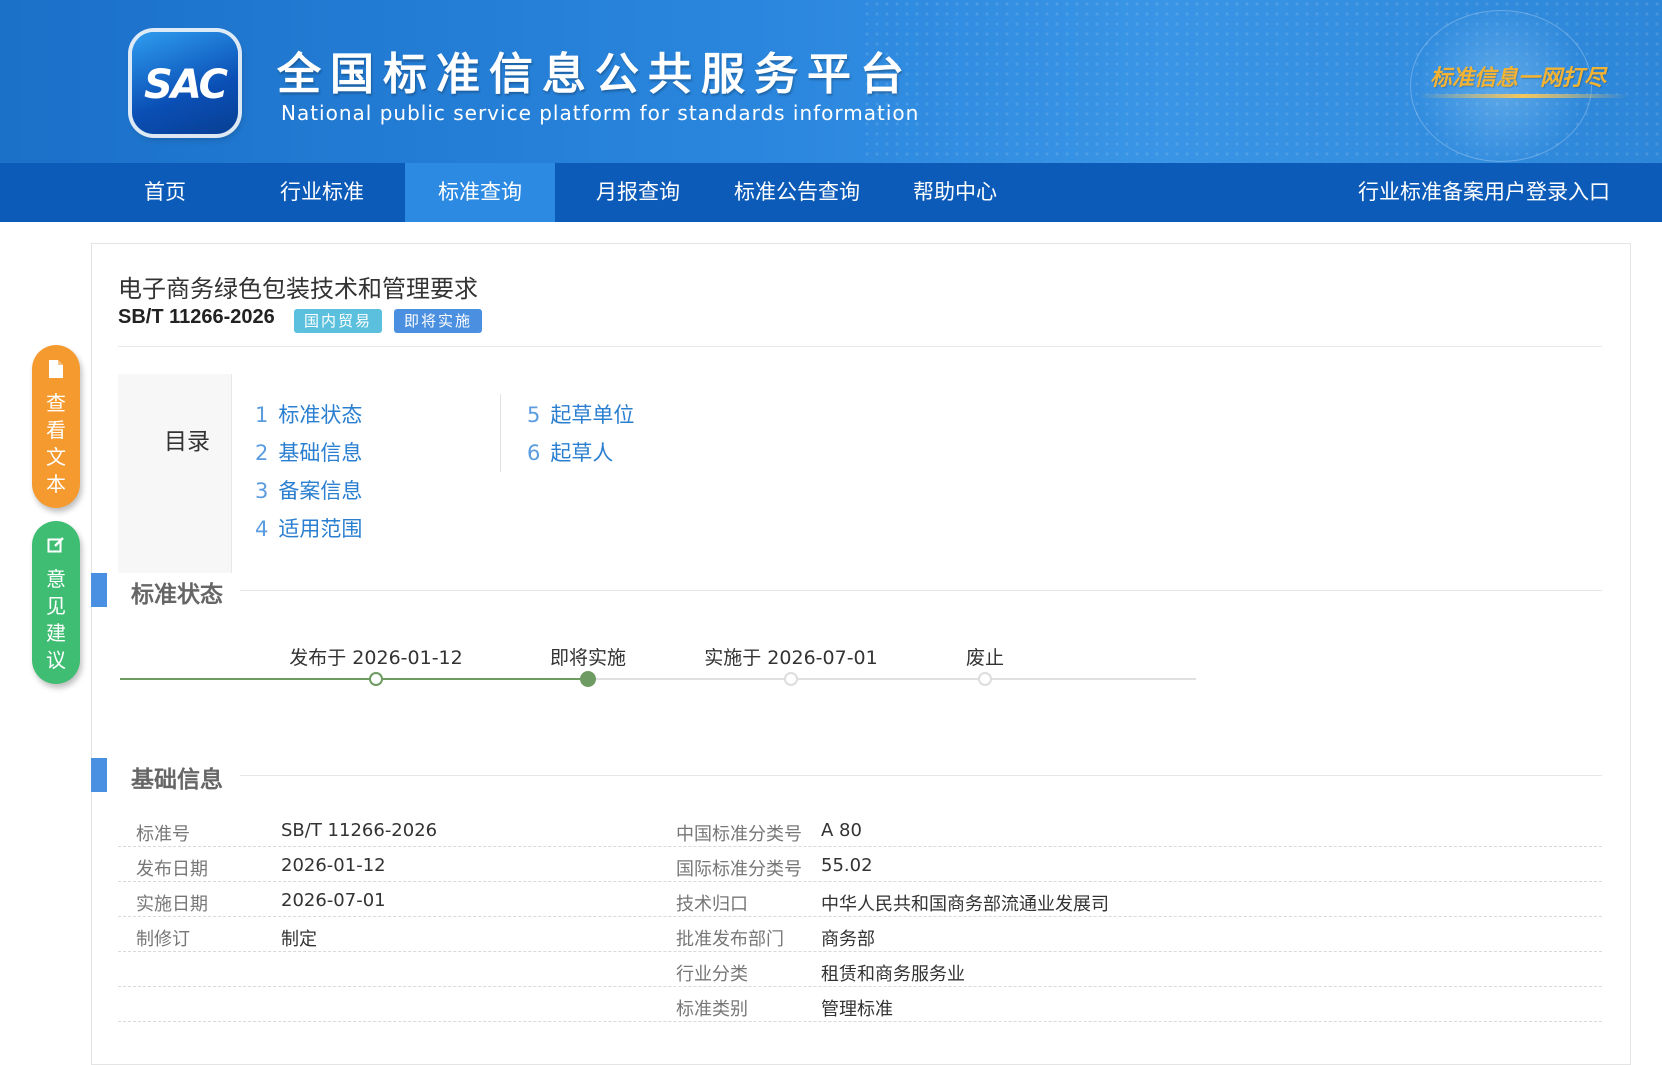 Image resolution: width=1662 pixels, height=1065 pixels. Describe the element at coordinates (500, 433) in the screenshot. I see `toc-column-divider` at that location.